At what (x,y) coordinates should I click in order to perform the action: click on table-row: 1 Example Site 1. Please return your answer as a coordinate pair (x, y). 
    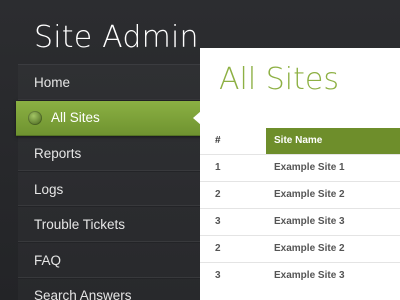
    Looking at the image, I should click on (300, 167).